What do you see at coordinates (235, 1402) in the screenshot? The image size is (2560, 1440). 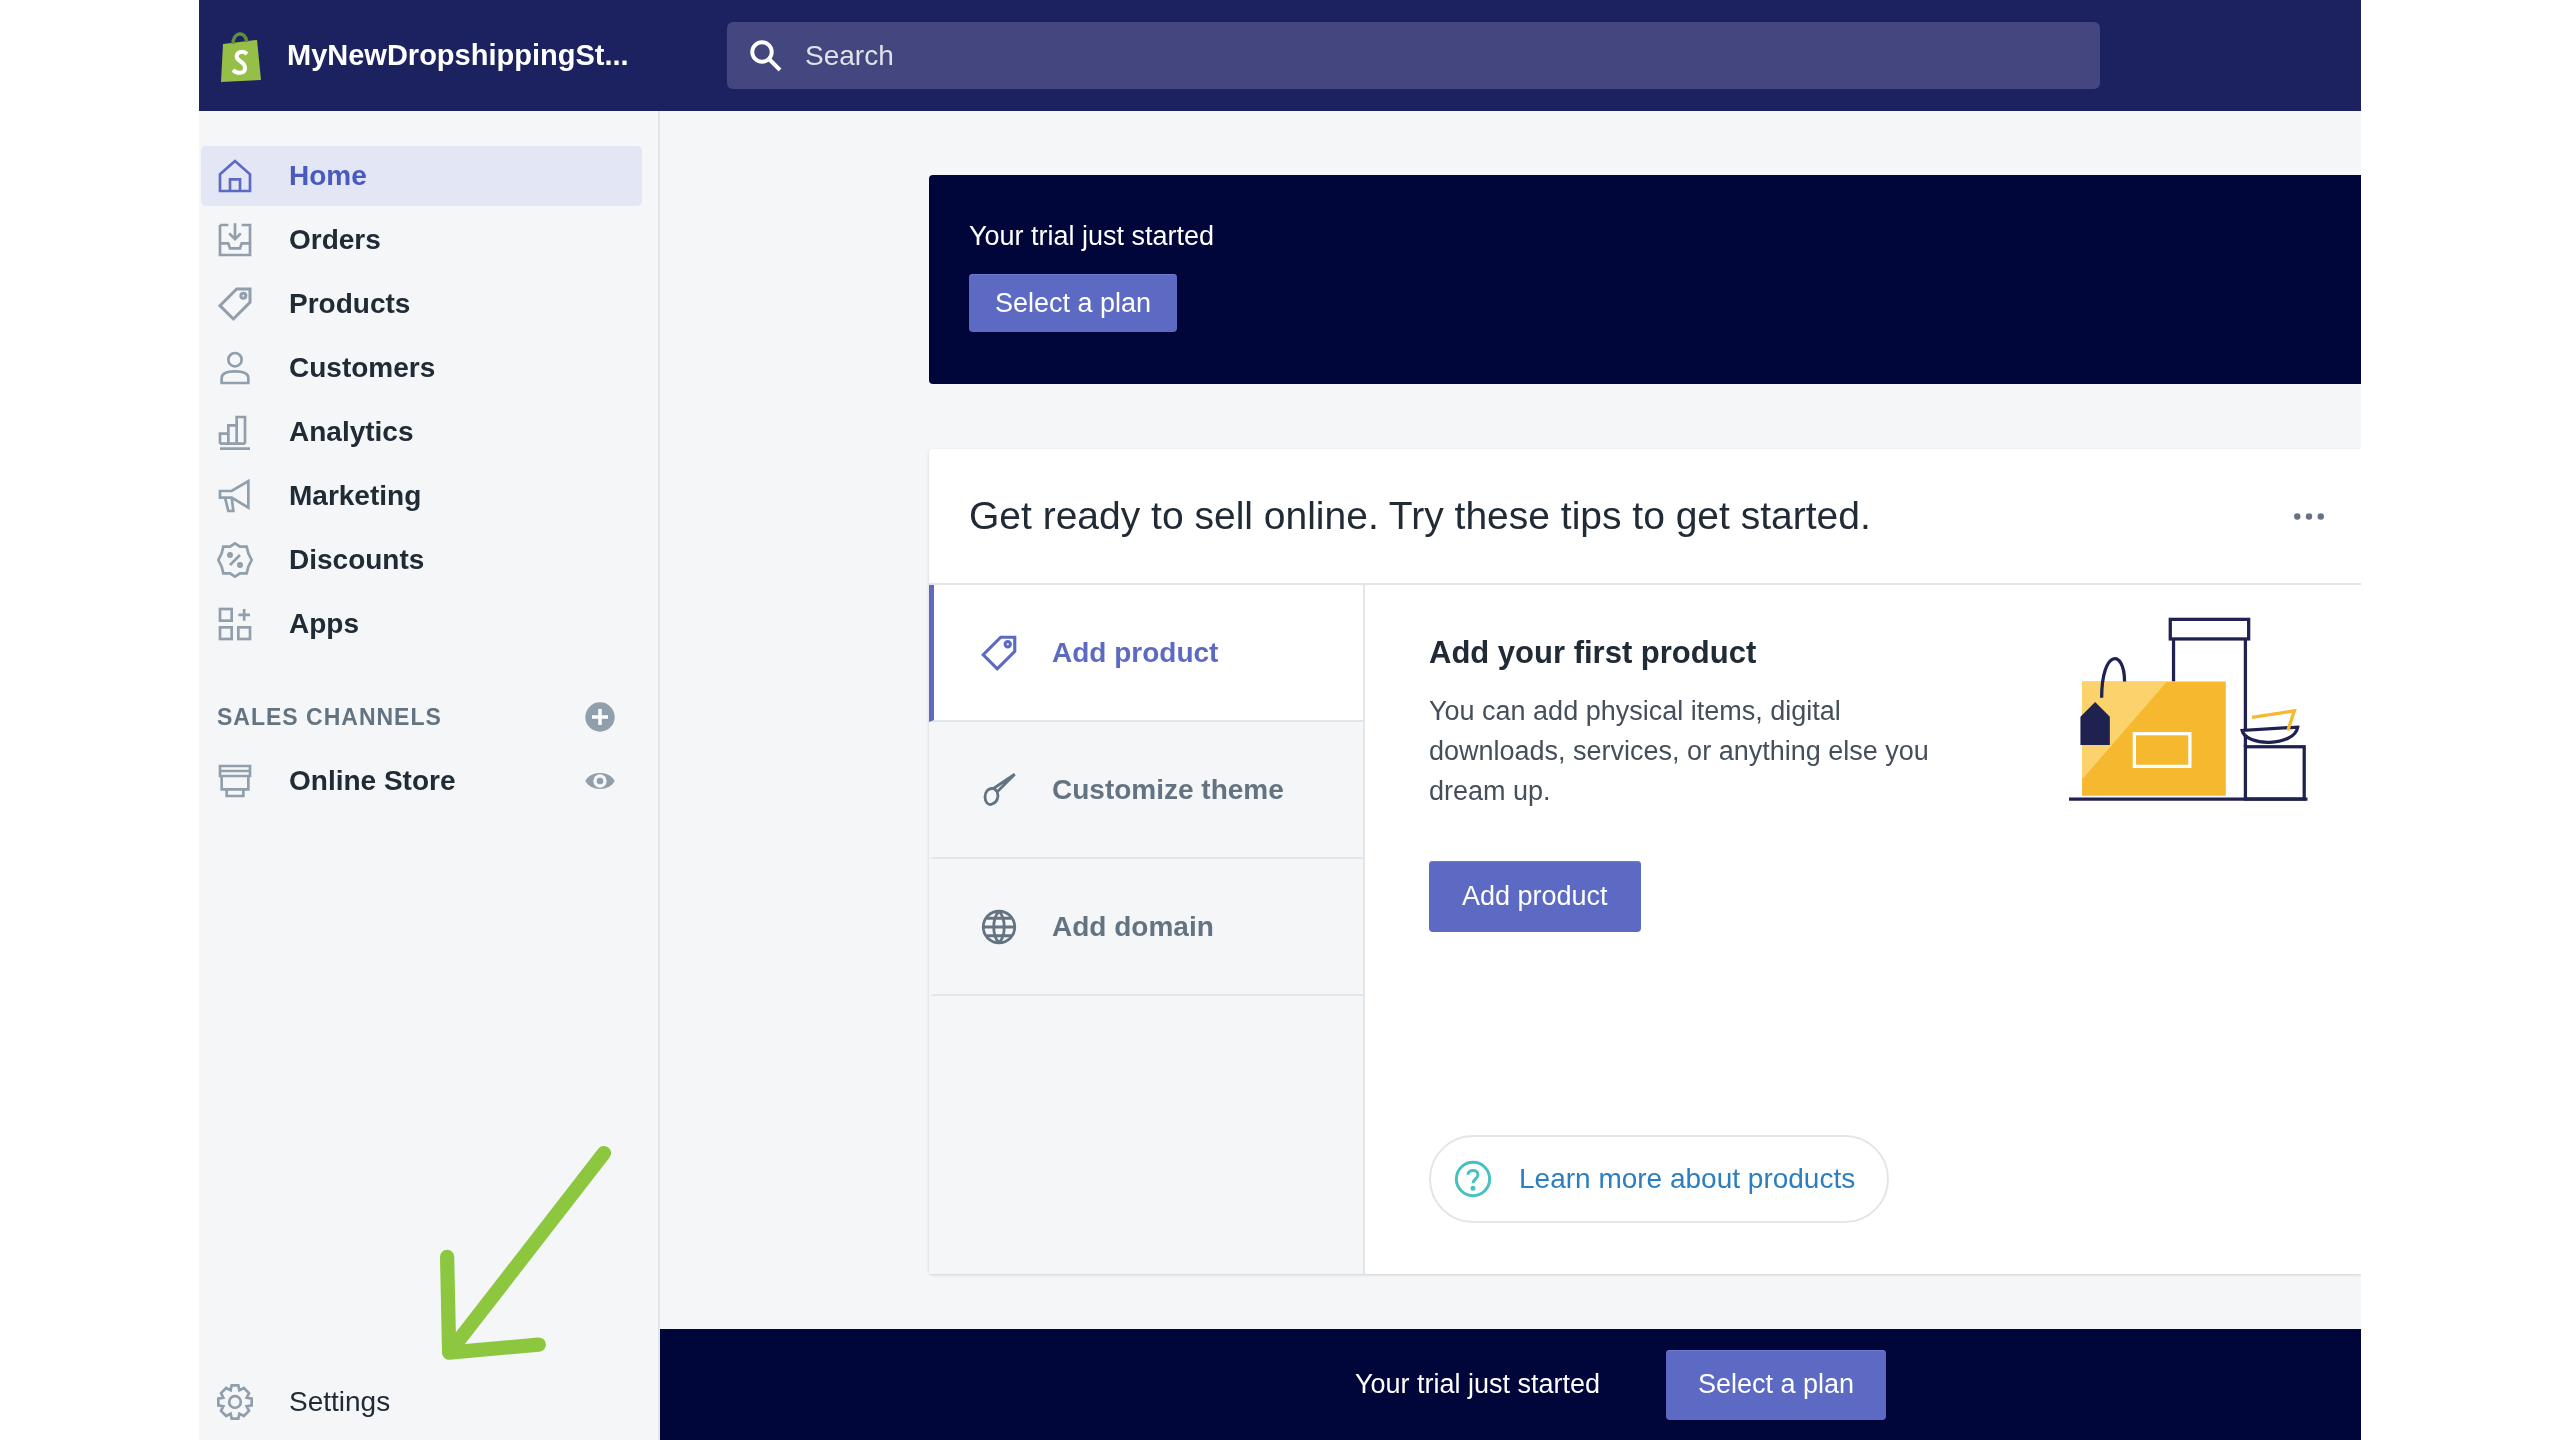 I see `settings-icon` at bounding box center [235, 1402].